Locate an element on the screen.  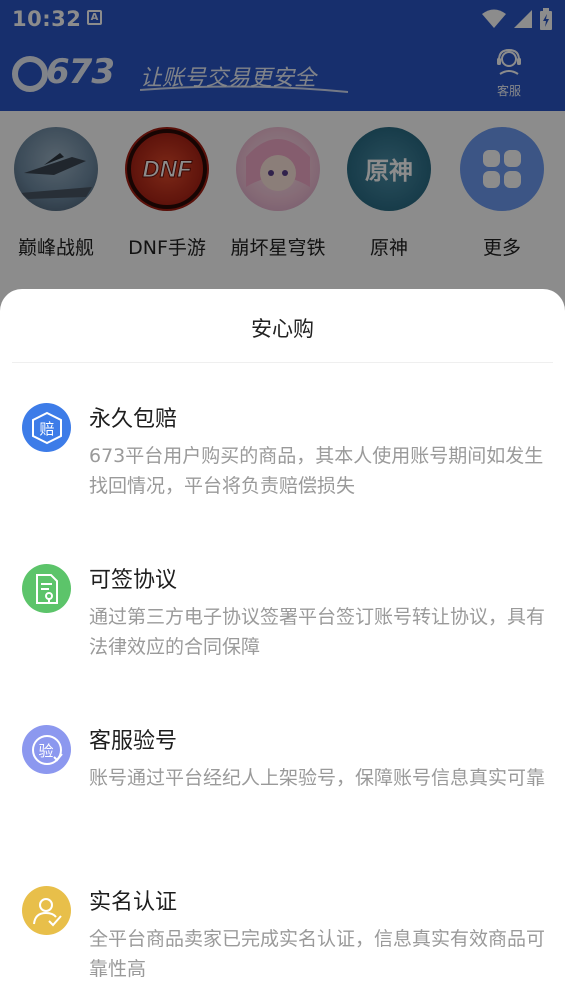
feature-title: 永久包赔 is located at coordinates (133, 419).